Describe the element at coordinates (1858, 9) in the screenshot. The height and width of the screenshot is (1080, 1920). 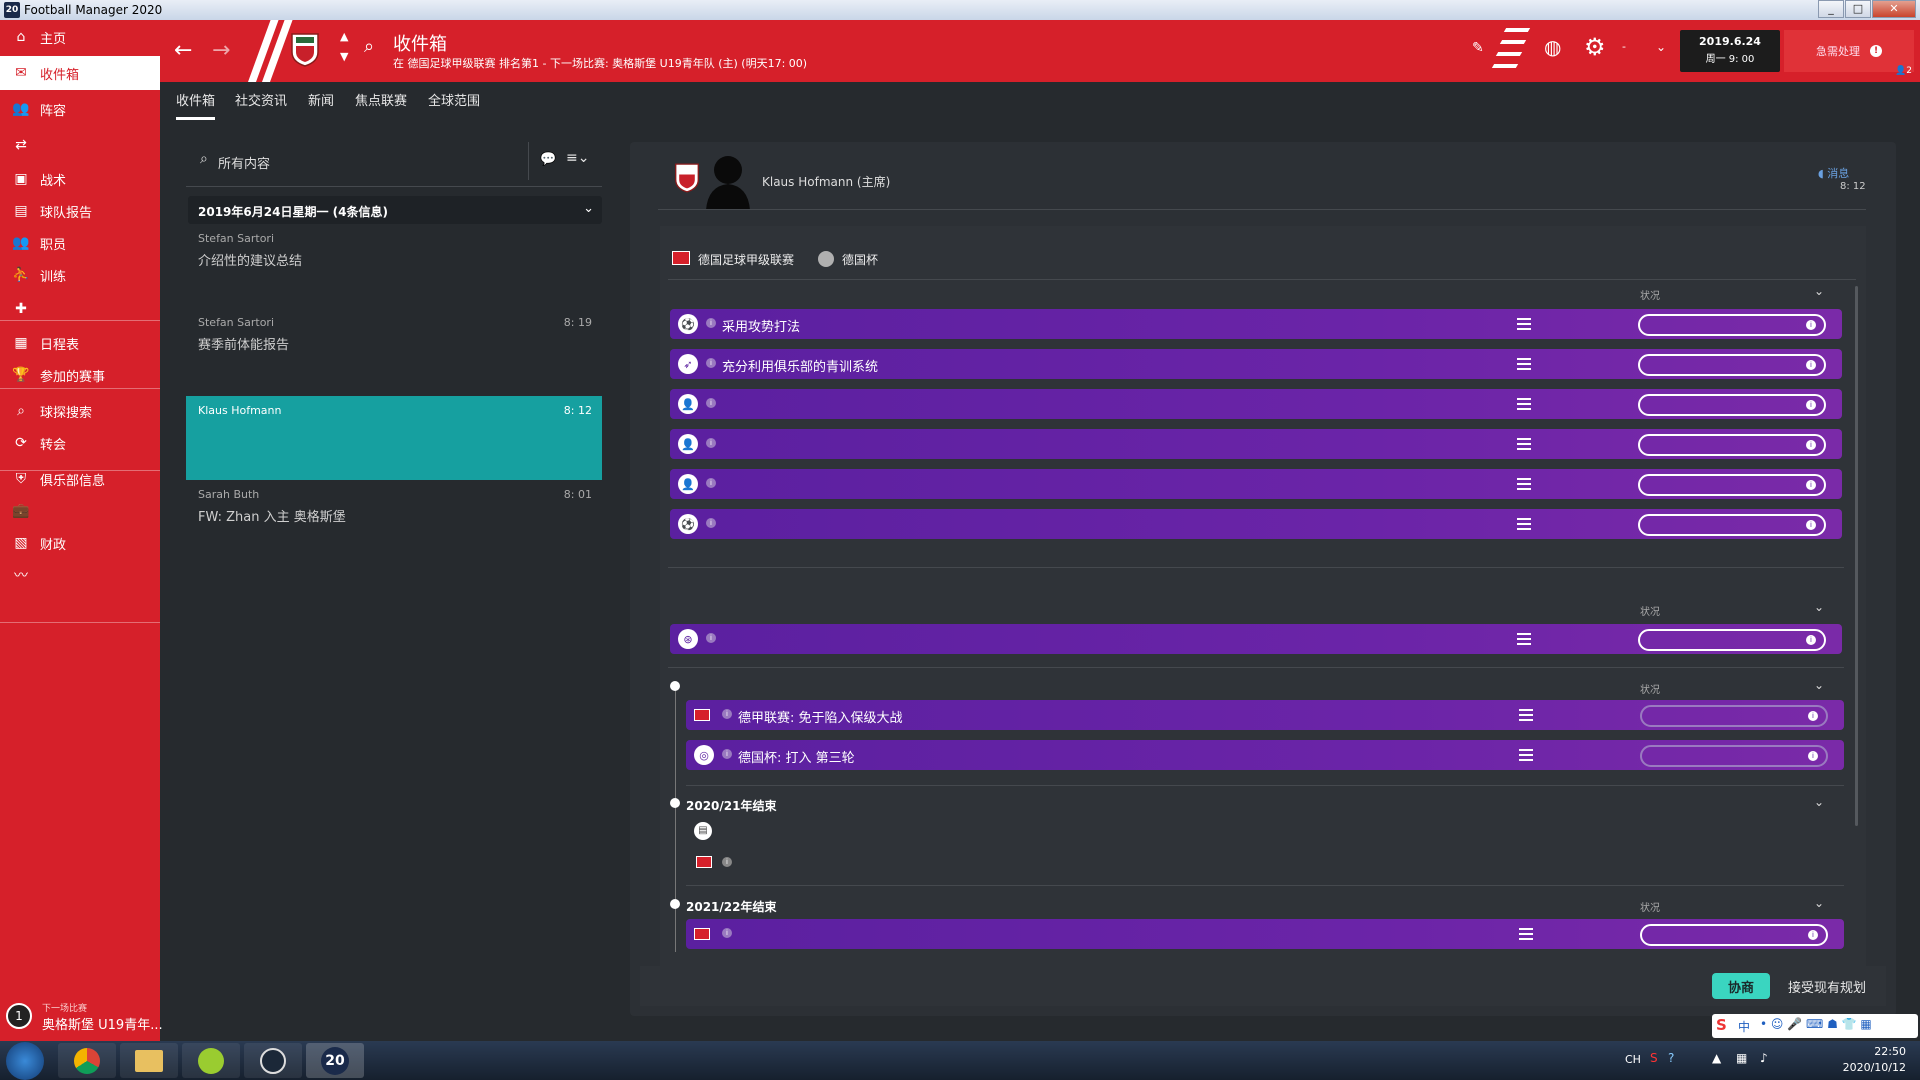
I see `maximize-button: □` at that location.